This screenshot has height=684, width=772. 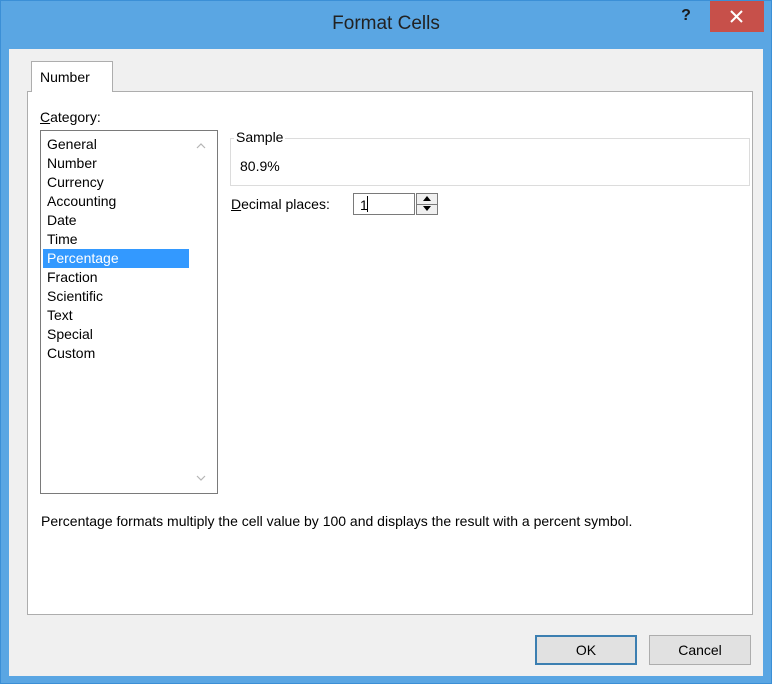 I want to click on help-button: ?, so click(x=686, y=19).